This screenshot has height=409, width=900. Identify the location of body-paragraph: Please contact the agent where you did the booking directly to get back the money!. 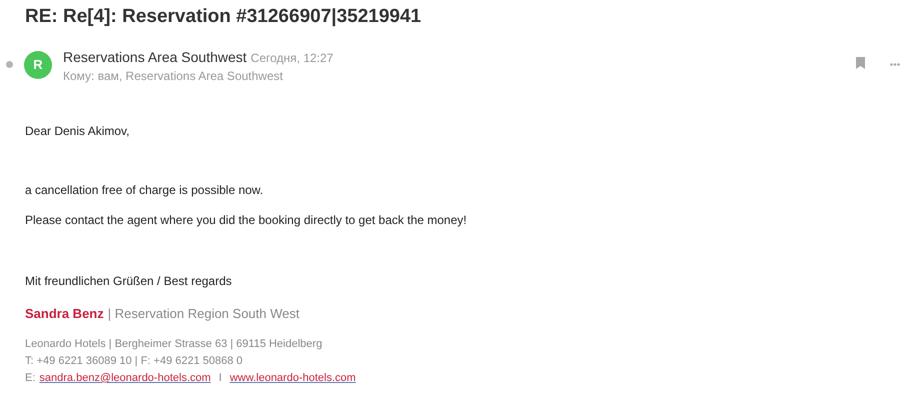
(246, 220).